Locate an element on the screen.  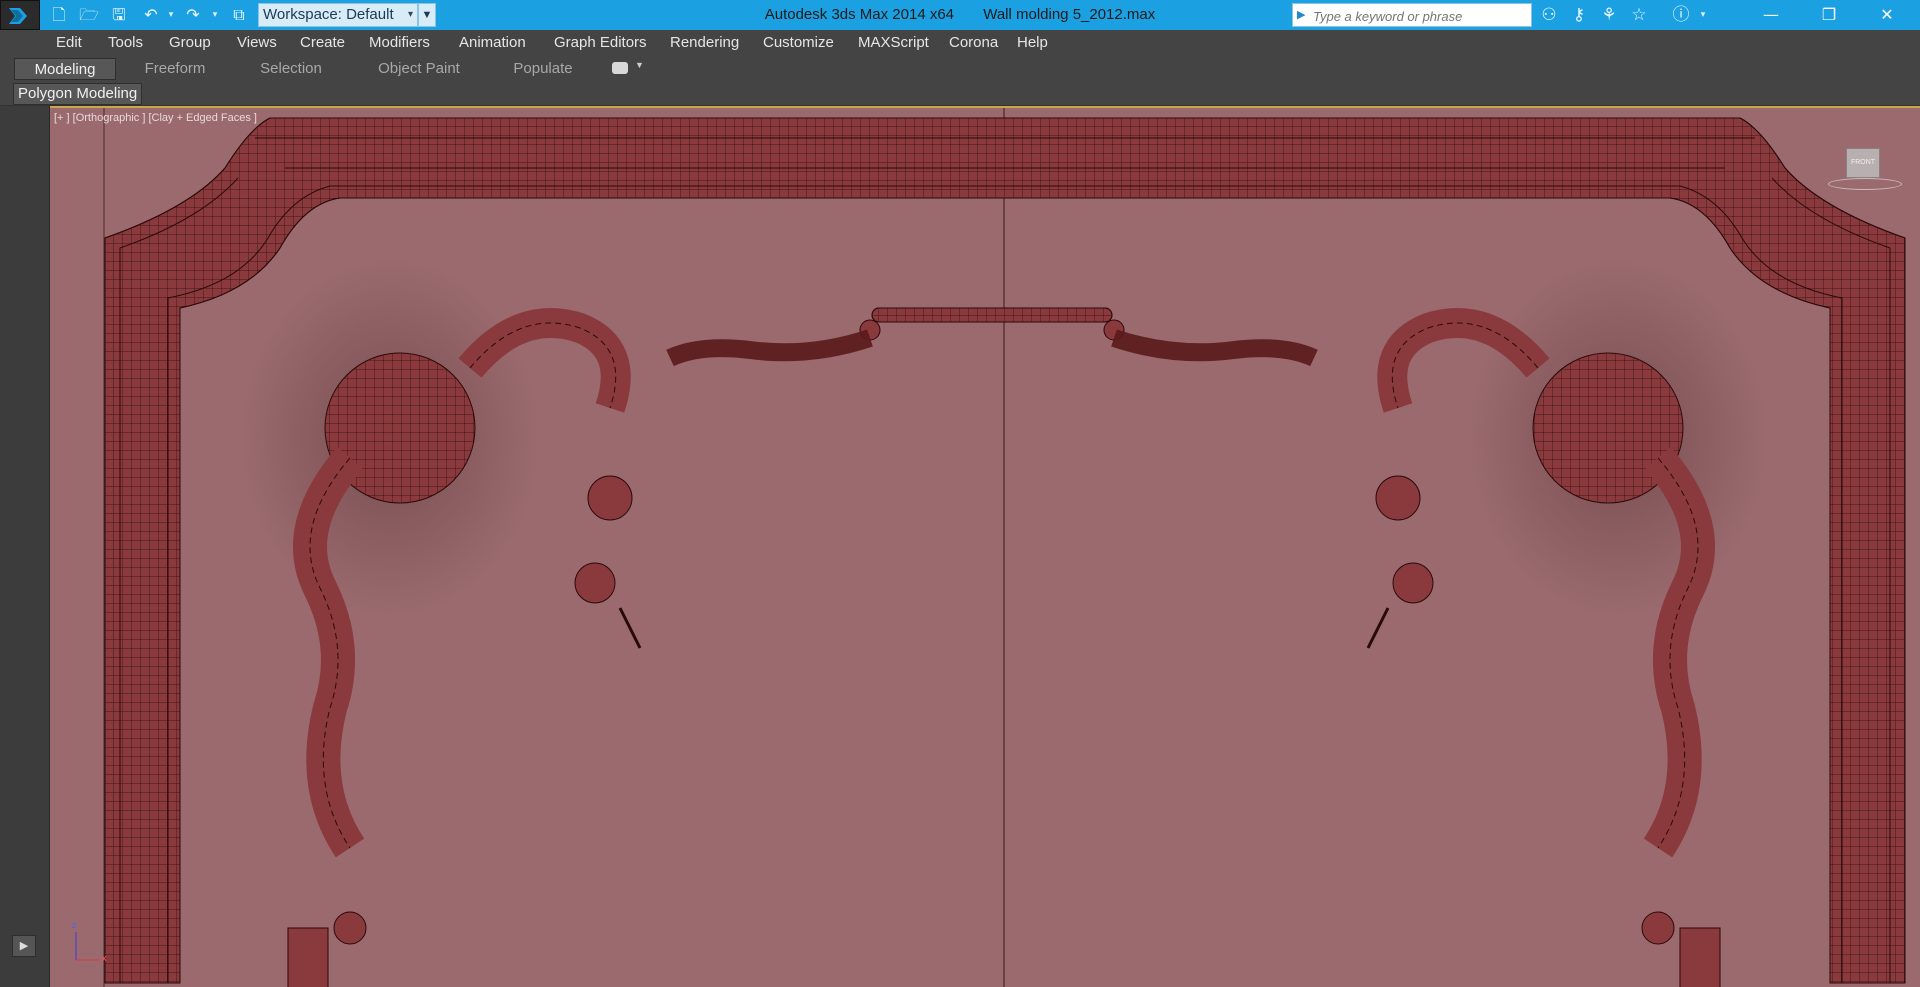
menu-corona: Corona is located at coordinates (973, 43).